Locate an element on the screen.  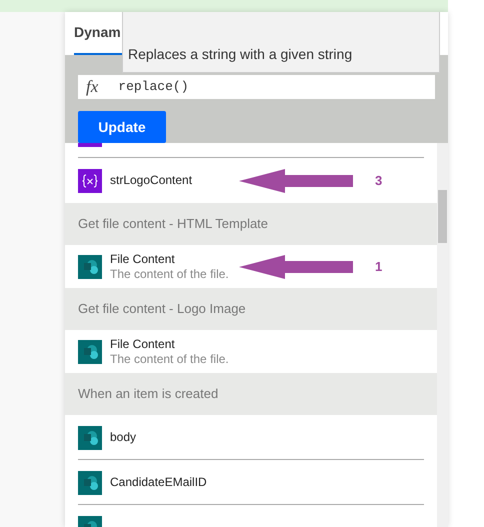
list-item: File Content The content of the file. 1 is located at coordinates (251, 266).